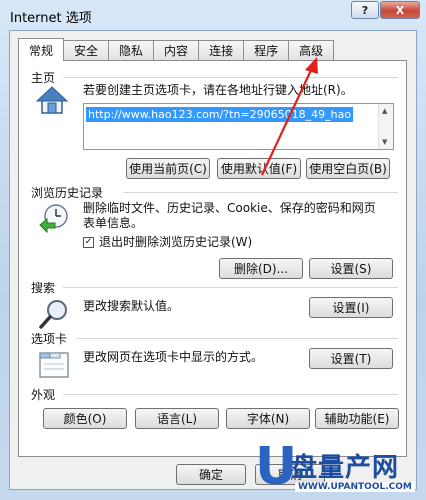 The width and height of the screenshot is (426, 500). I want to click on scroll-down-icon: ▼, so click(384, 142).